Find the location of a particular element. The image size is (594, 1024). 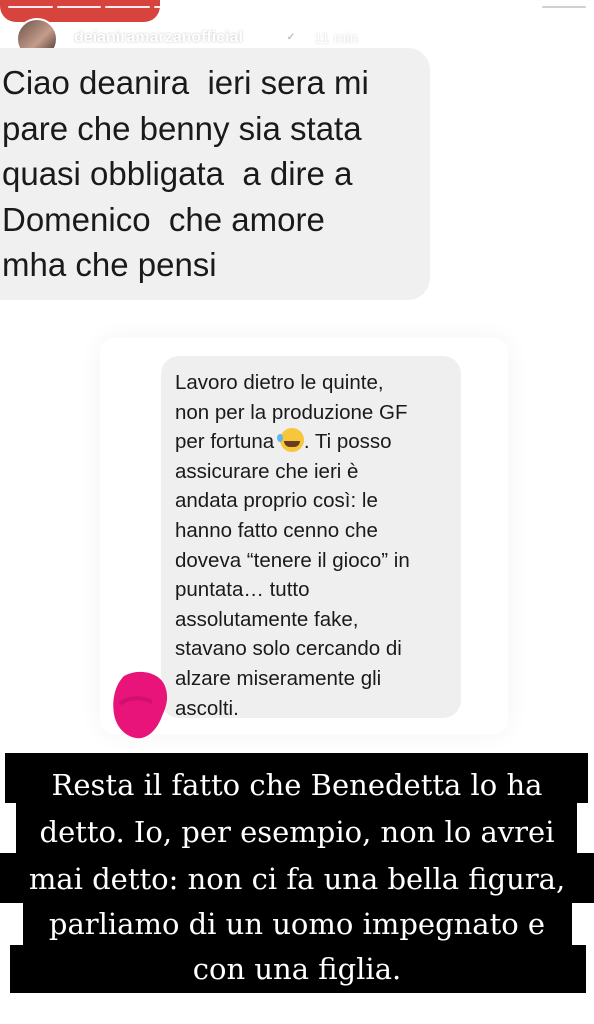

reply-text: . Ti posso is located at coordinates (347, 442).